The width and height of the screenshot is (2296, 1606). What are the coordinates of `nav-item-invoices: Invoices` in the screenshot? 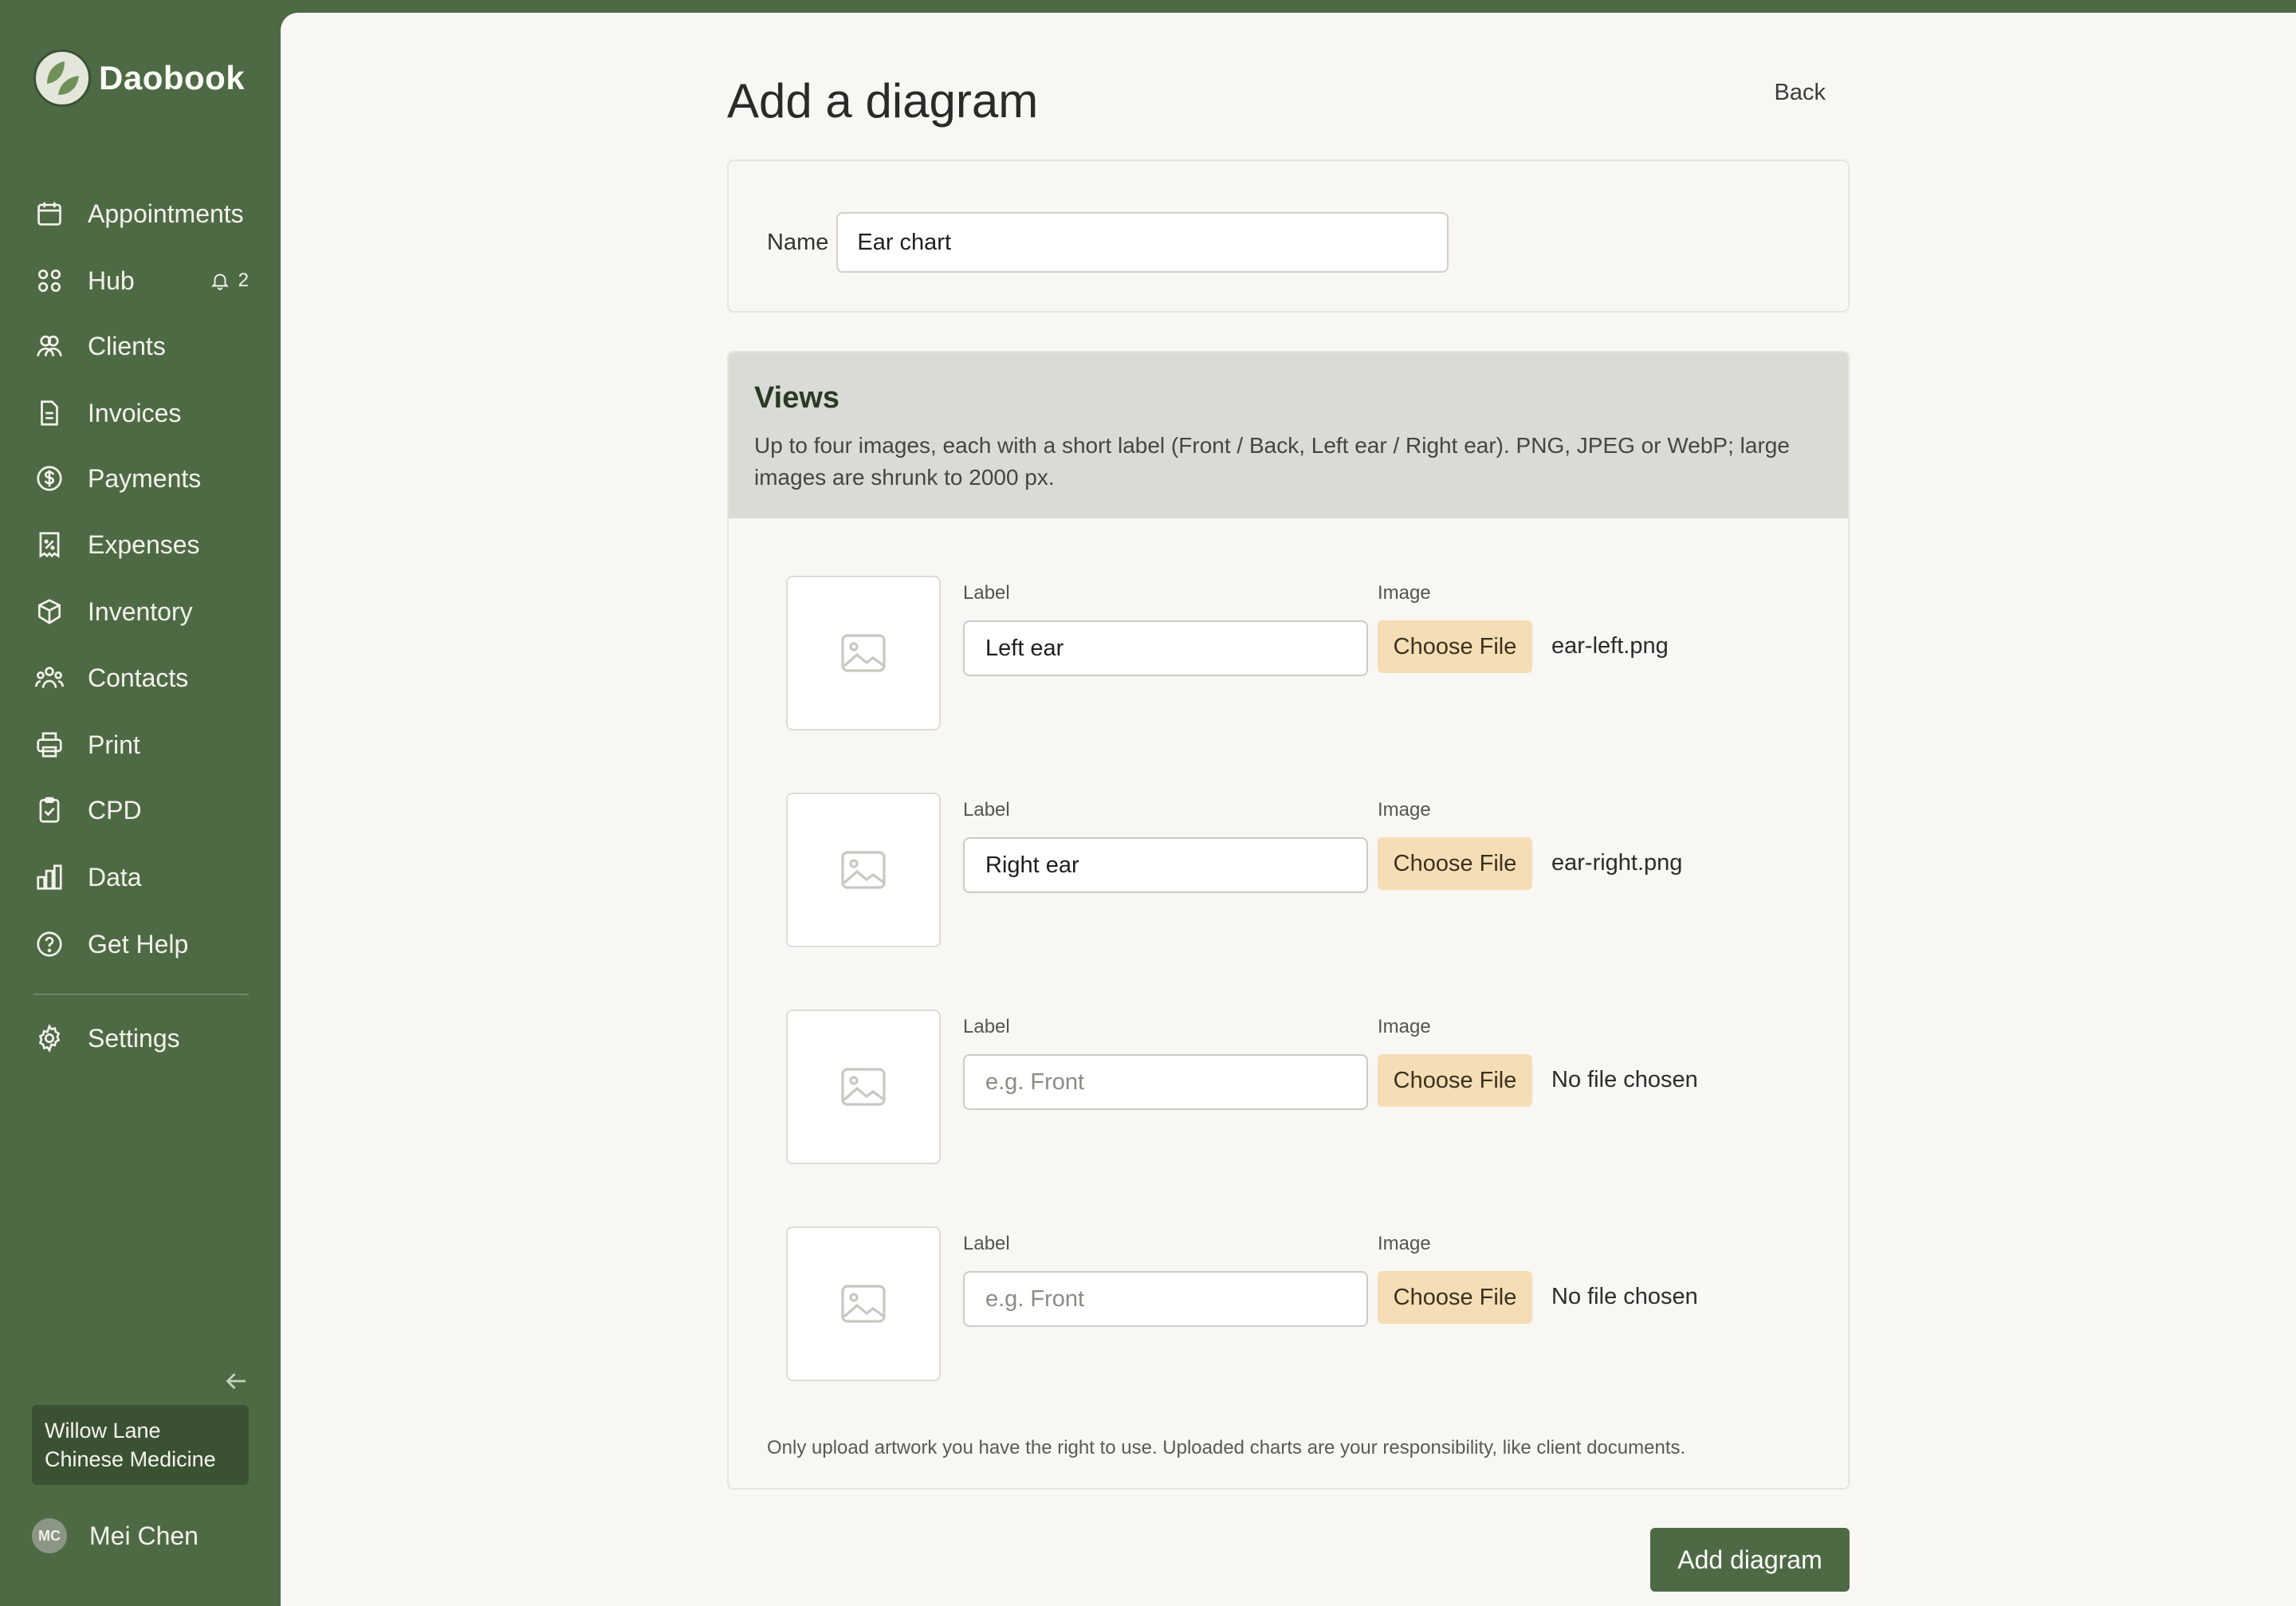 It's located at (141, 413).